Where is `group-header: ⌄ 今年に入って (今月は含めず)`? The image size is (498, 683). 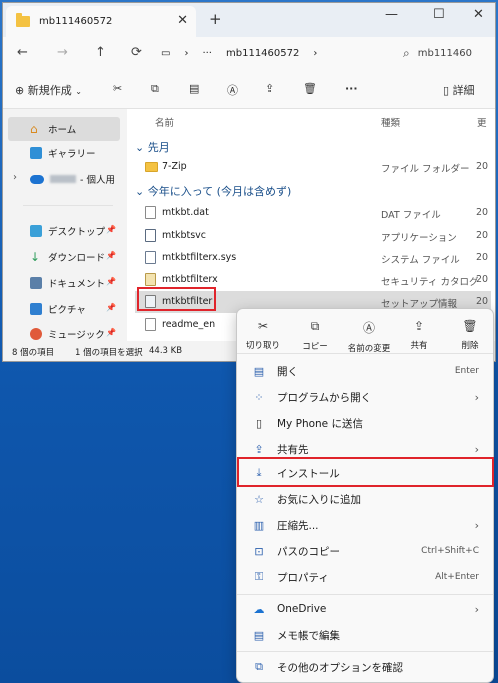 group-header: ⌄ 今年に入って (今月は含めず) is located at coordinates (213, 191).